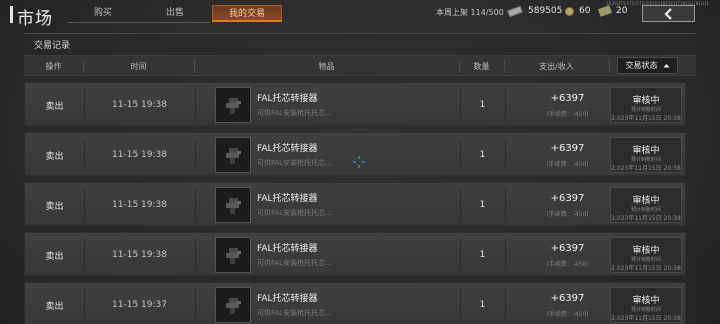  What do you see at coordinates (360, 65) in the screenshot?
I see `table-header: 操作 时间 物品 数量 支出/收入` at bounding box center [360, 65].